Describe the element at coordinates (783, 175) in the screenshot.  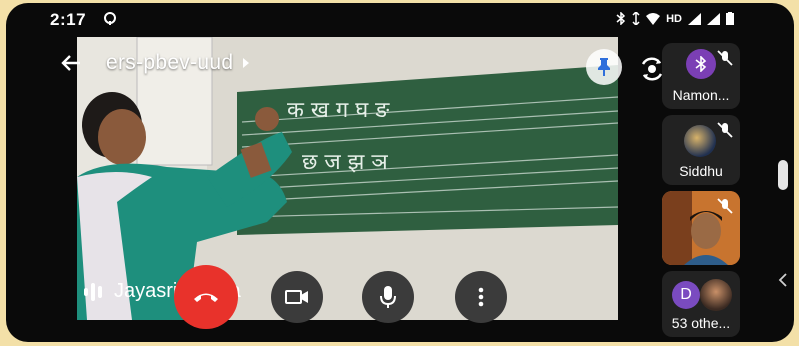
I see `scrollbar` at that location.